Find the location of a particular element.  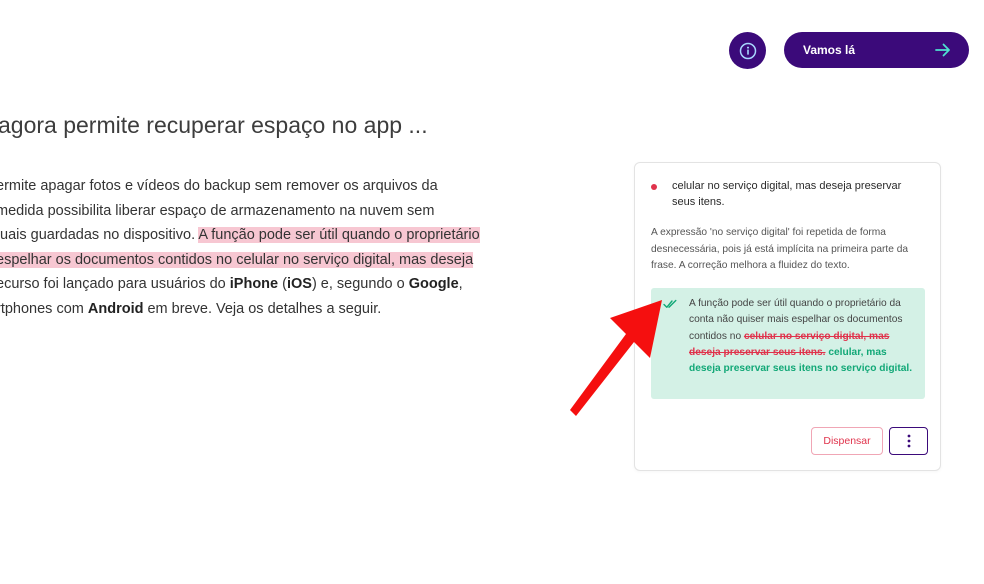

dismiss-button: Dispensar is located at coordinates (847, 441).